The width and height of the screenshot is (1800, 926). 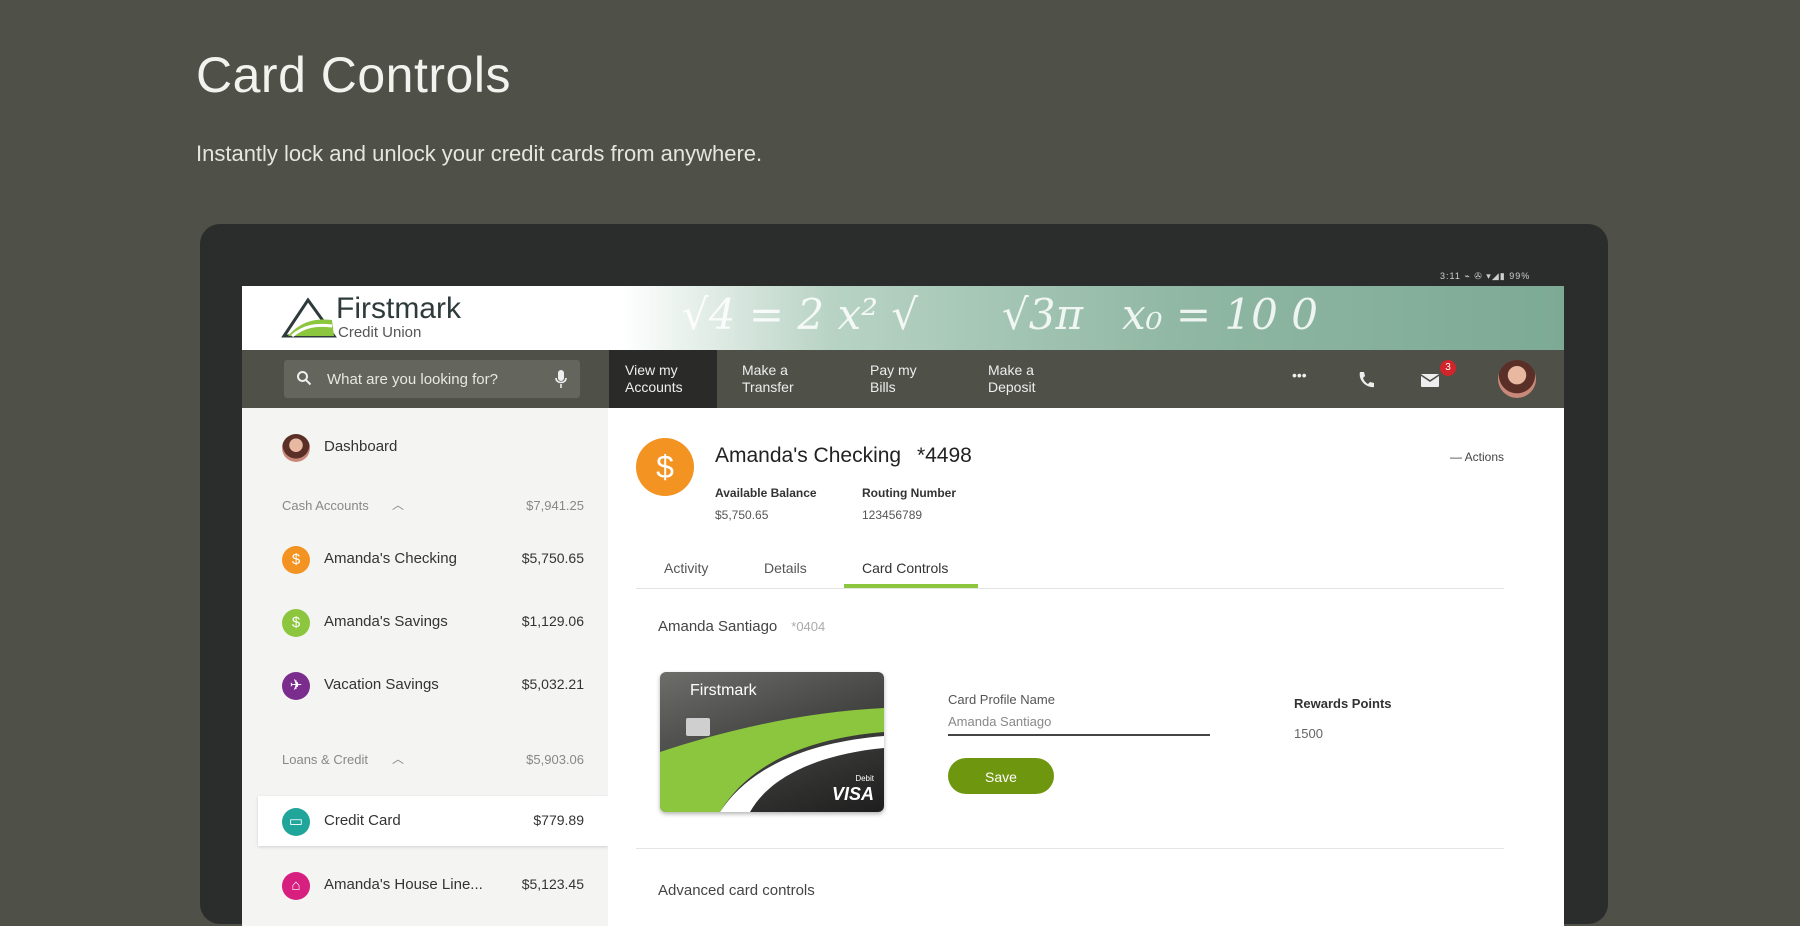 I want to click on actions-dash-icon: —, so click(x=1457, y=457).